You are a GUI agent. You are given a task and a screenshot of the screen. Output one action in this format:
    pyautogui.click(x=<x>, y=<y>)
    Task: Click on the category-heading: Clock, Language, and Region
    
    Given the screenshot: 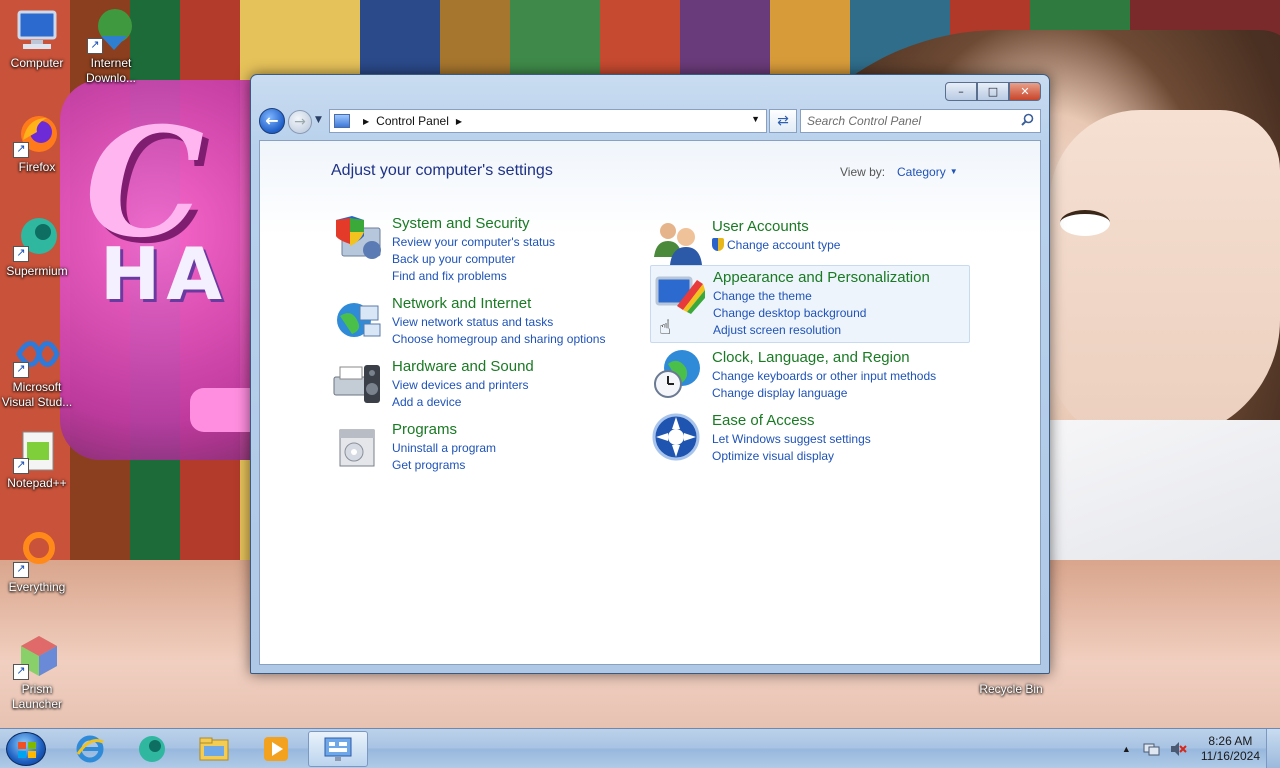 What is the action you would take?
    pyautogui.click(x=824, y=358)
    